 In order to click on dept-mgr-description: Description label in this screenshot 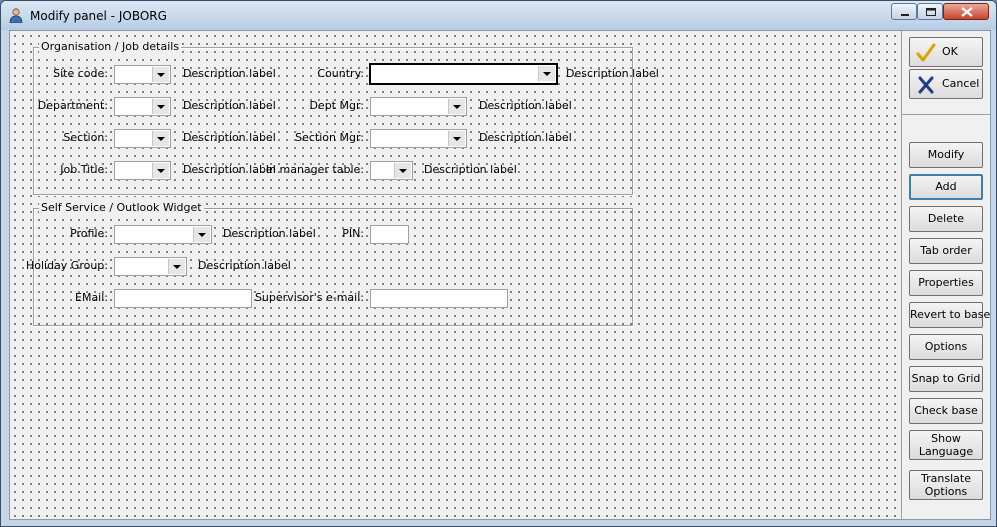, I will do `click(525, 105)`.